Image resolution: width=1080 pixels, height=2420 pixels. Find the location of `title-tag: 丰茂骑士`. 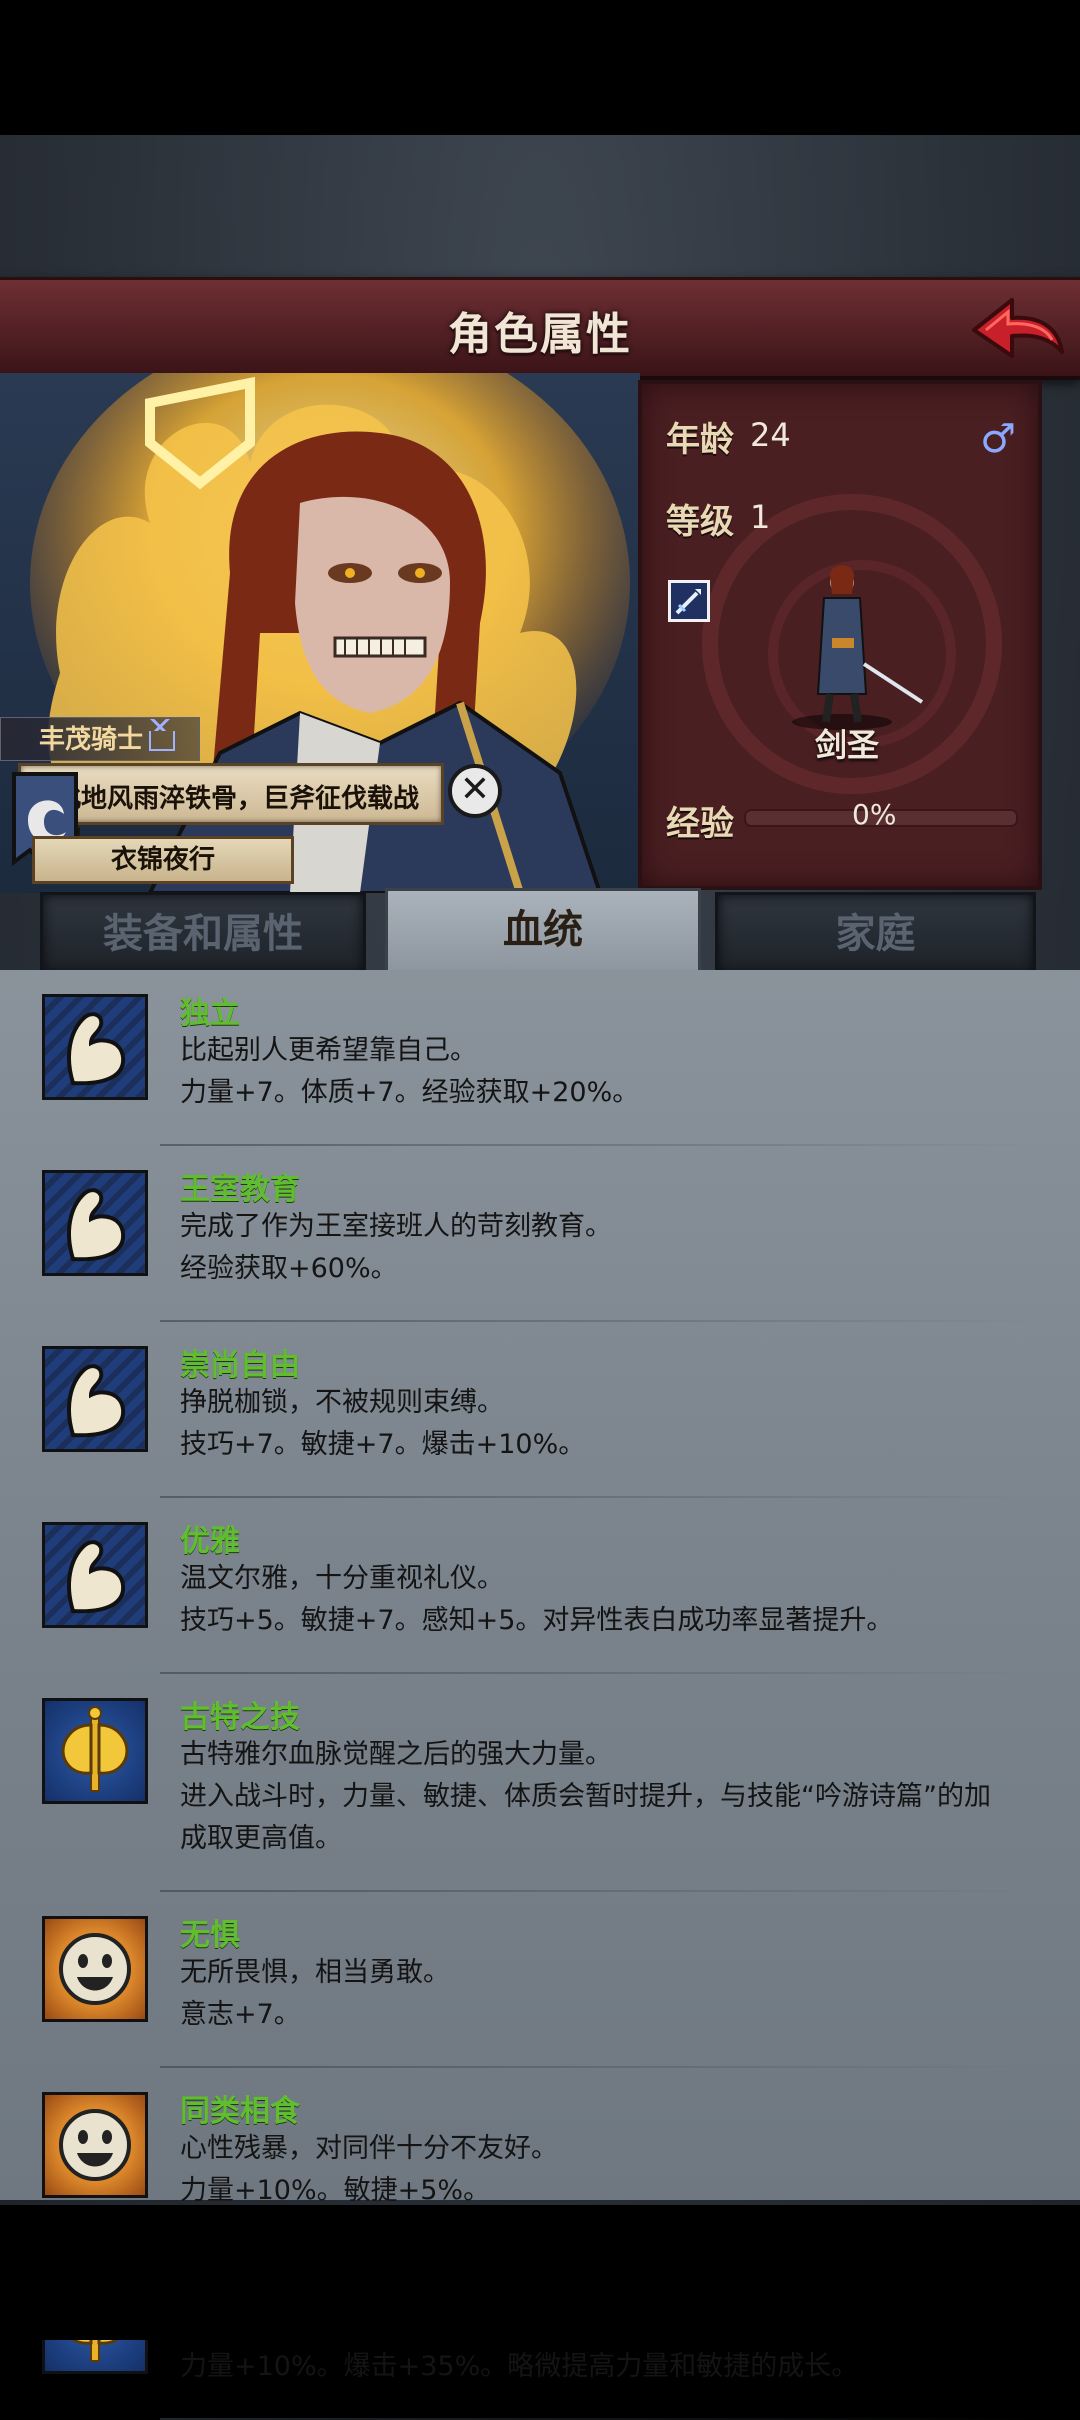

title-tag: 丰茂骑士 is located at coordinates (100, 739).